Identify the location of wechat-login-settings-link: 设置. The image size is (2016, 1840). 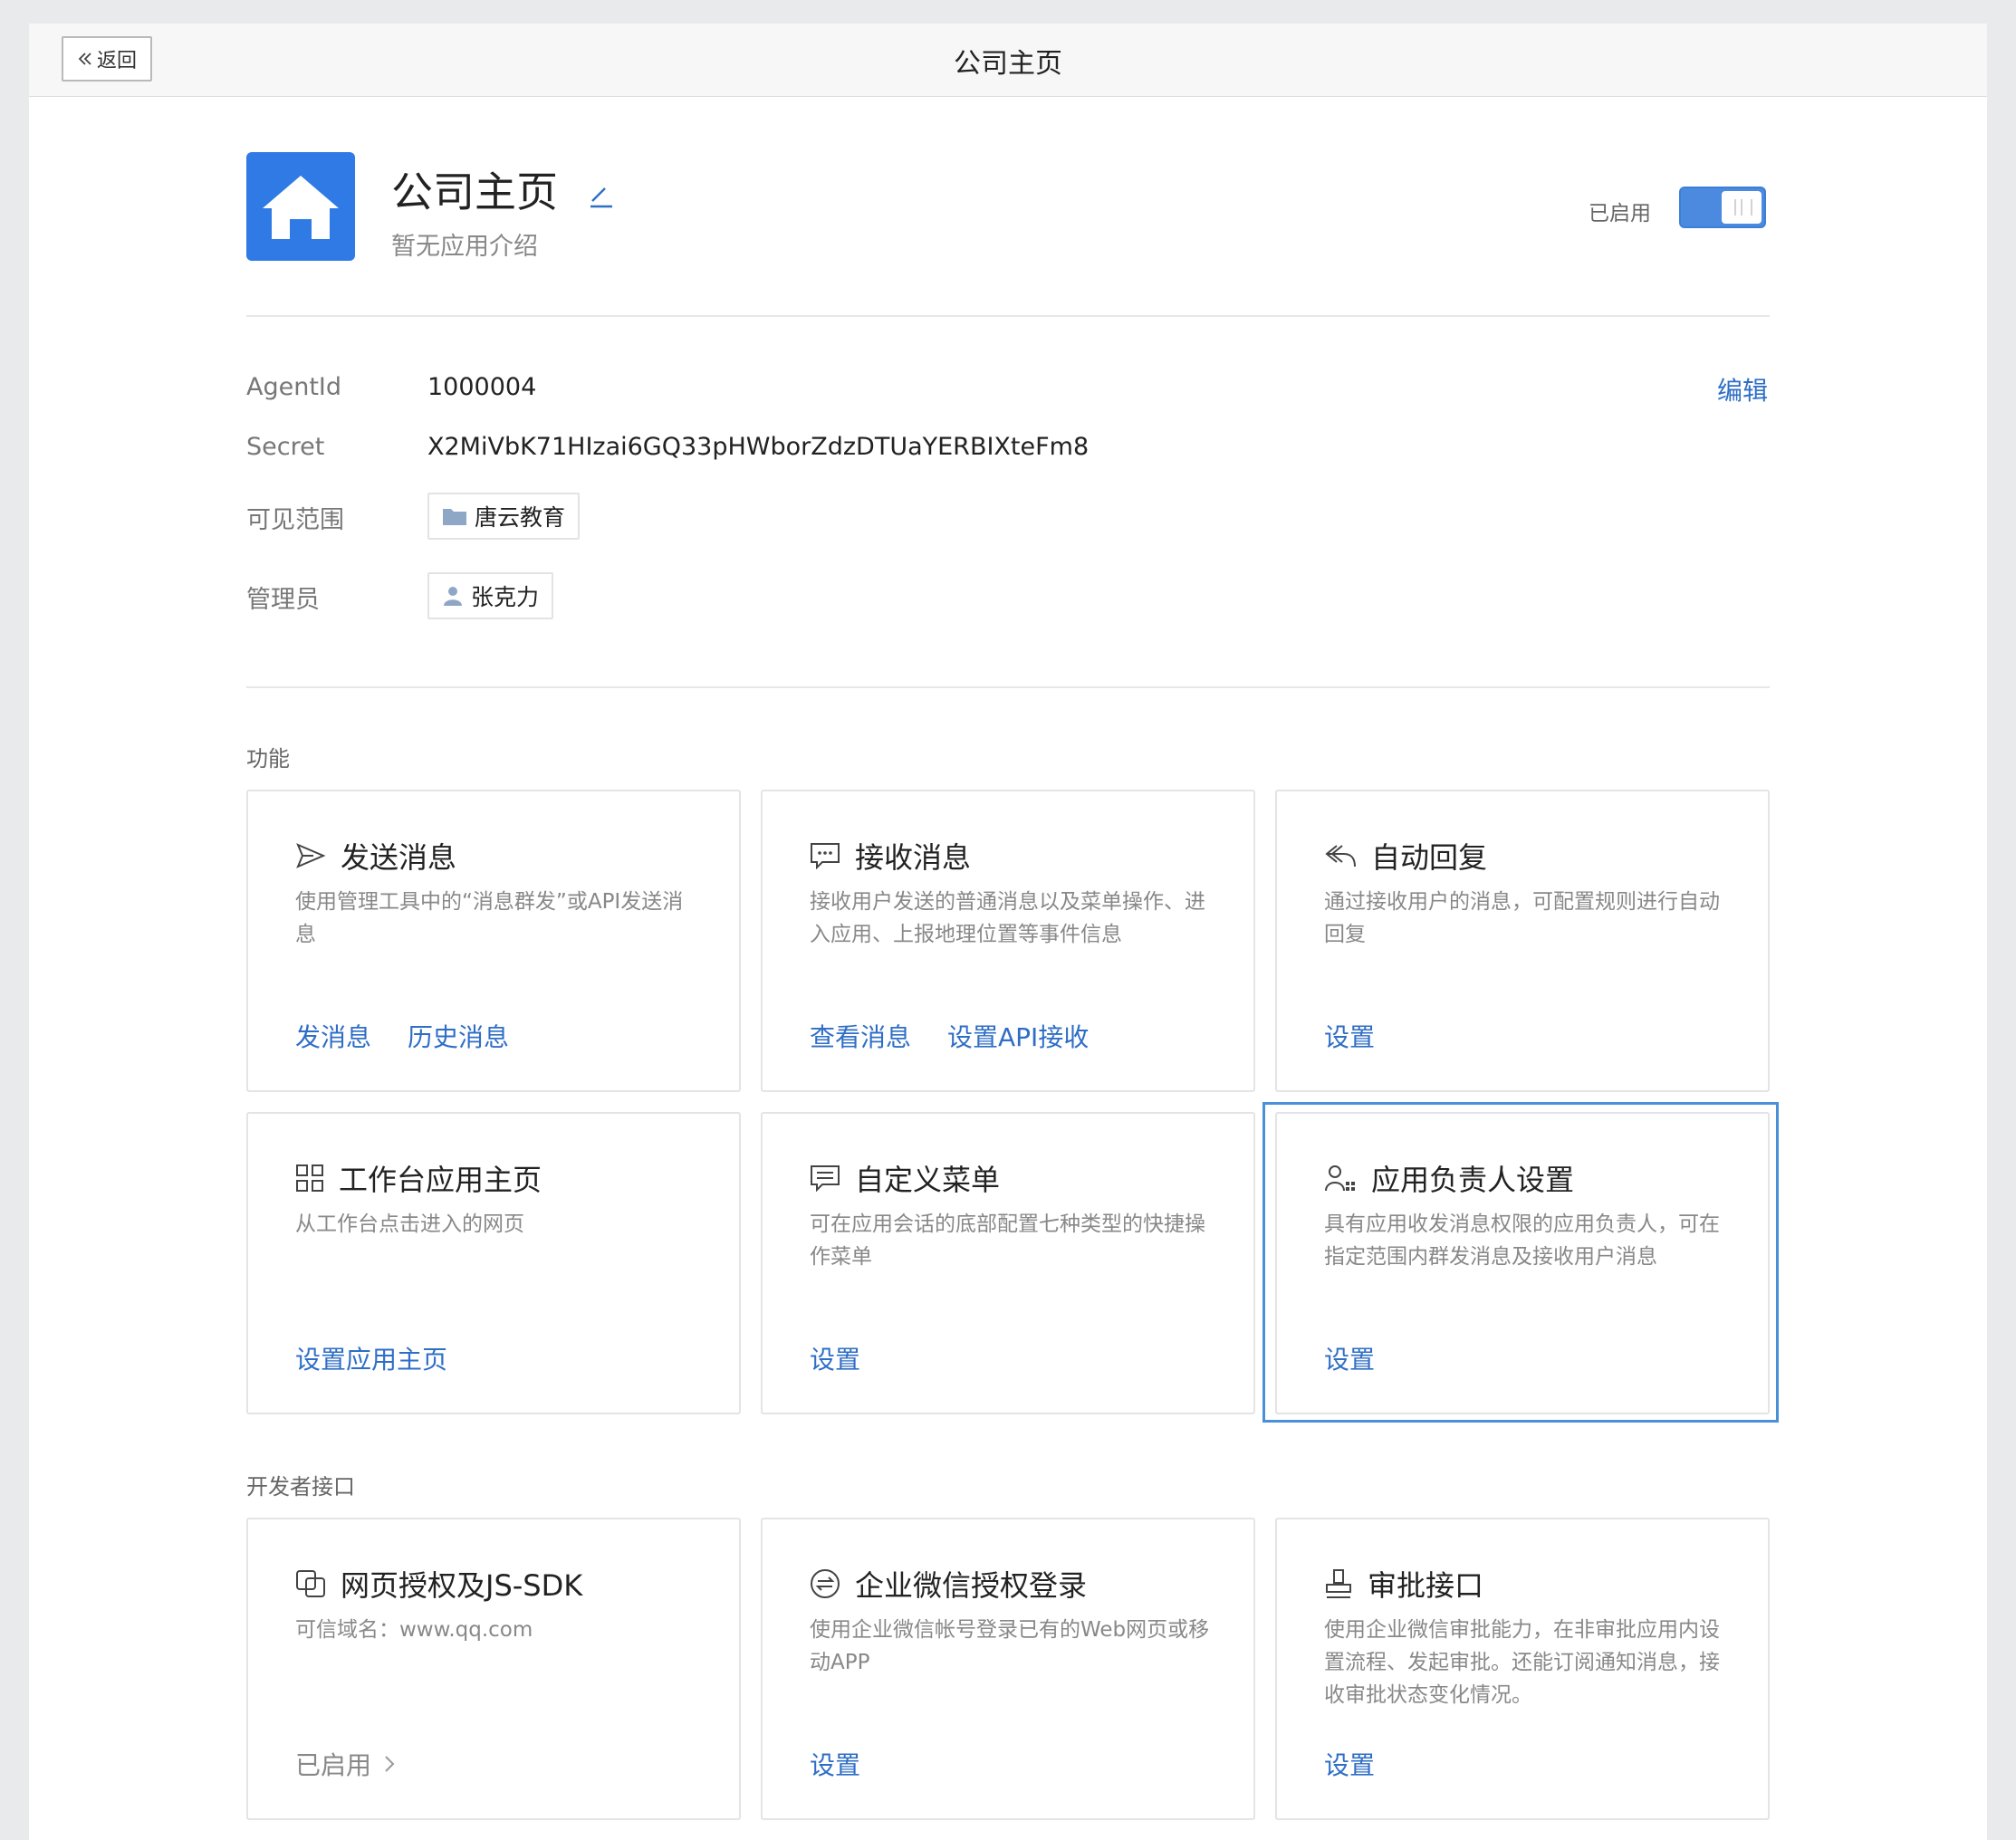
(835, 1764).